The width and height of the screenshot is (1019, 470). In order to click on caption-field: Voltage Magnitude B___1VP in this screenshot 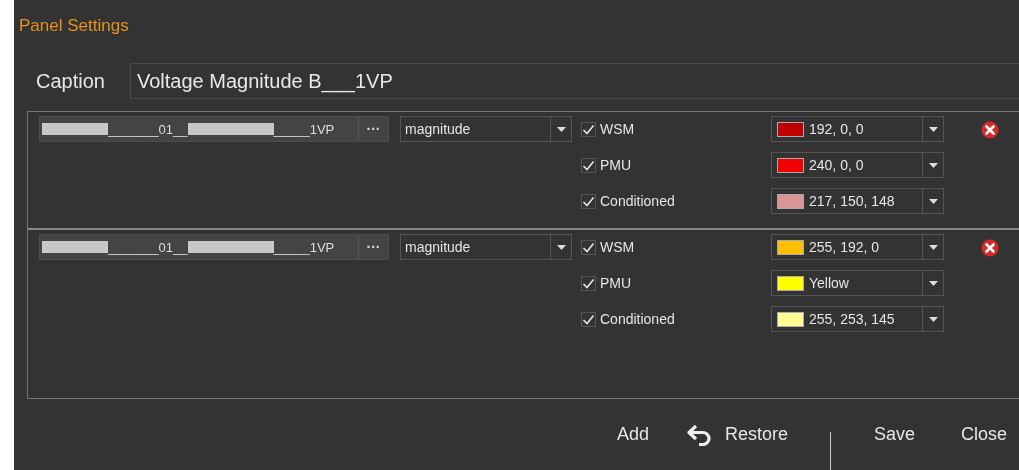, I will do `click(574, 81)`.